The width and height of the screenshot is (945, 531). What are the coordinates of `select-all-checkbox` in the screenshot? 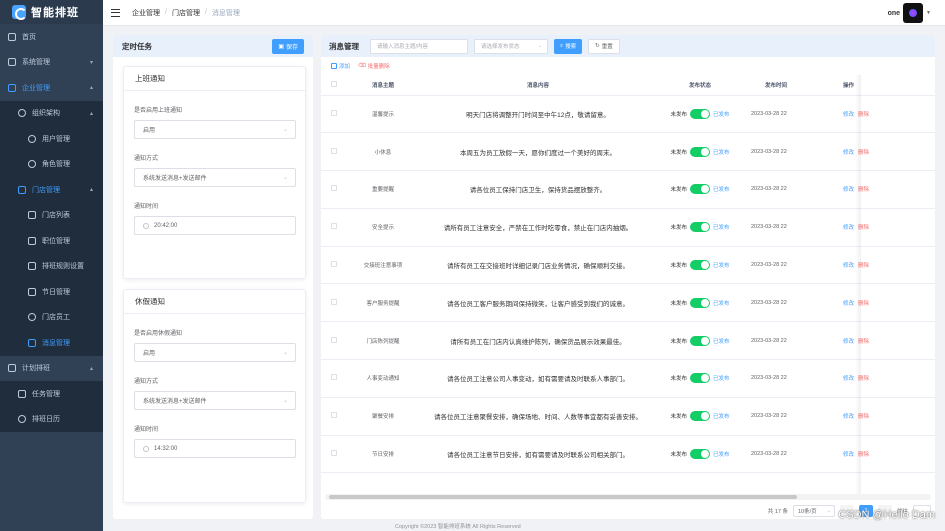 It's located at (334, 85).